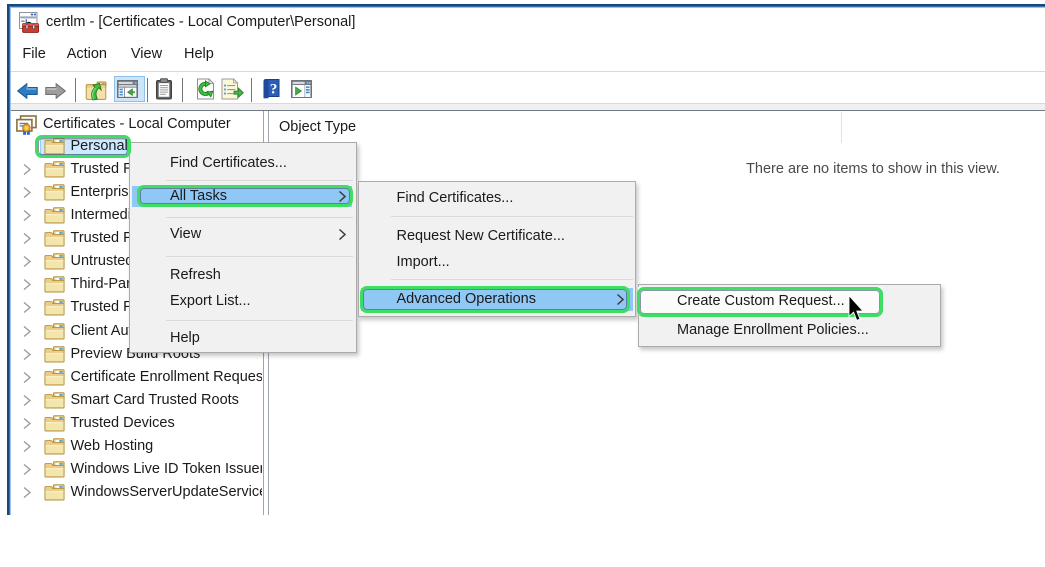 The image size is (1045, 567). I want to click on tree-item-certificate-enrollment-requests: Certificate Enrollment Requests, so click(136, 377).